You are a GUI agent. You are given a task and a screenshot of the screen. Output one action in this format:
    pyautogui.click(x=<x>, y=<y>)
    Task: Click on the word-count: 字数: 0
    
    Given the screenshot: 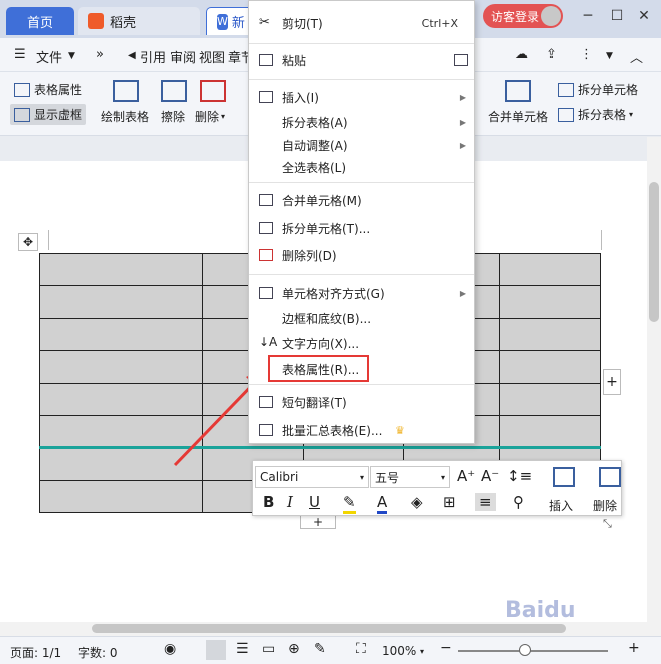 What is the action you would take?
    pyautogui.click(x=98, y=653)
    